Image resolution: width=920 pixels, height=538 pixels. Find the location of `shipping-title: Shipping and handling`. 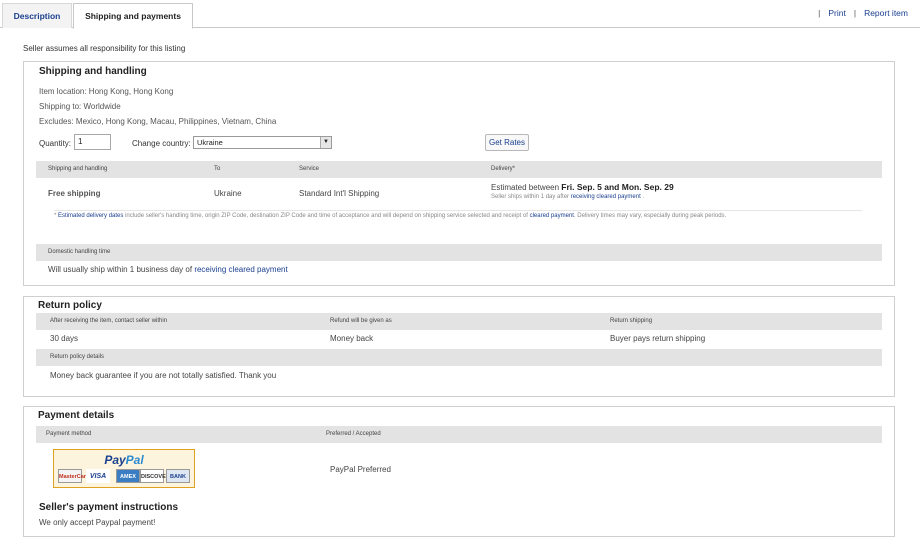

shipping-title: Shipping and handling is located at coordinates (93, 71).